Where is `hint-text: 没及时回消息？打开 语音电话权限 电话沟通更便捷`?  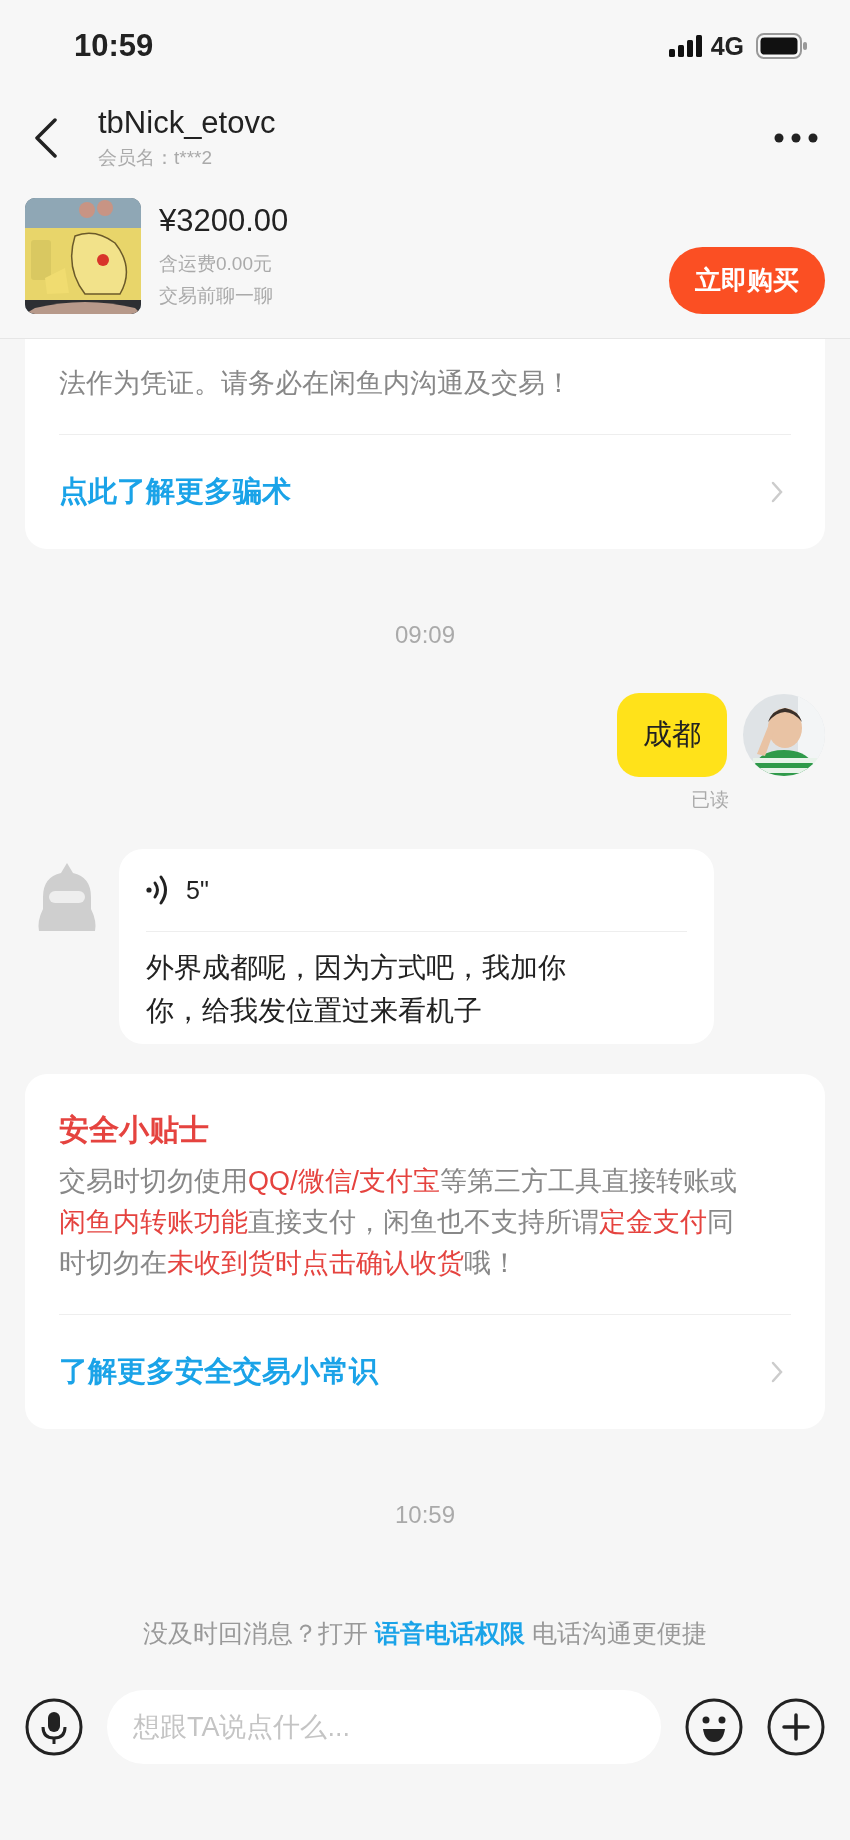
hint-text: 没及时回消息？打开 语音电话权限 电话沟通更便捷 is located at coordinates (425, 1633).